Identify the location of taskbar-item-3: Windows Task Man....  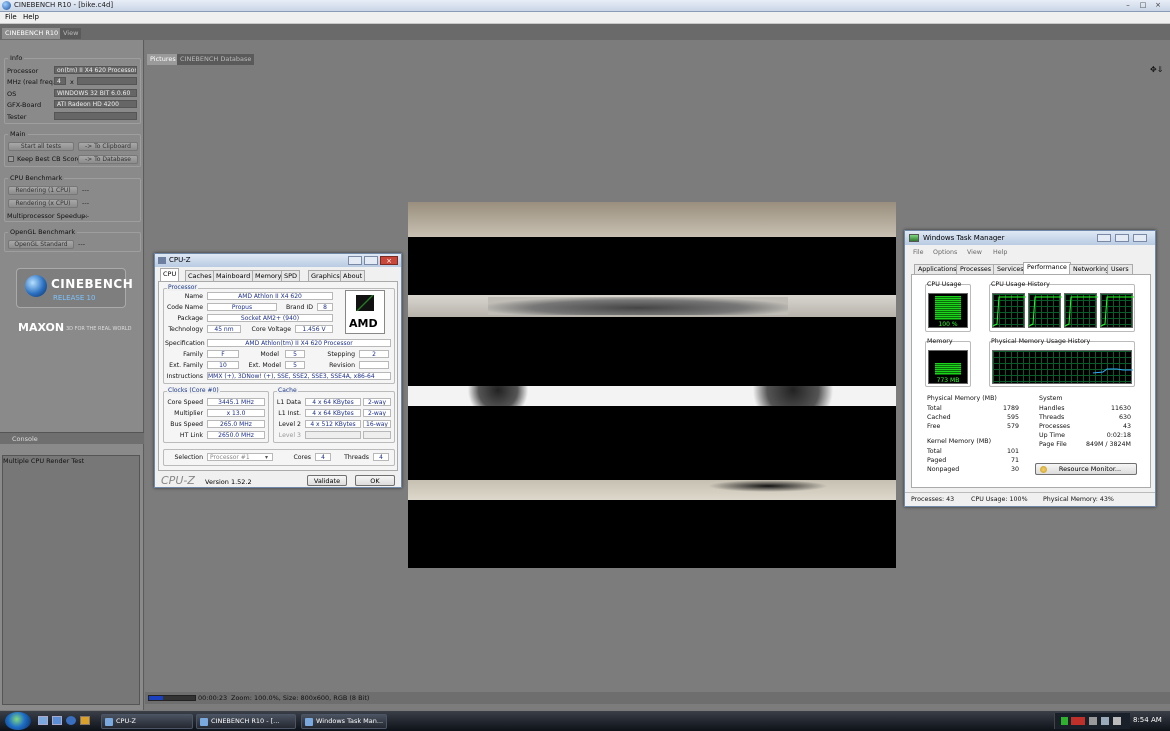
(344, 721).